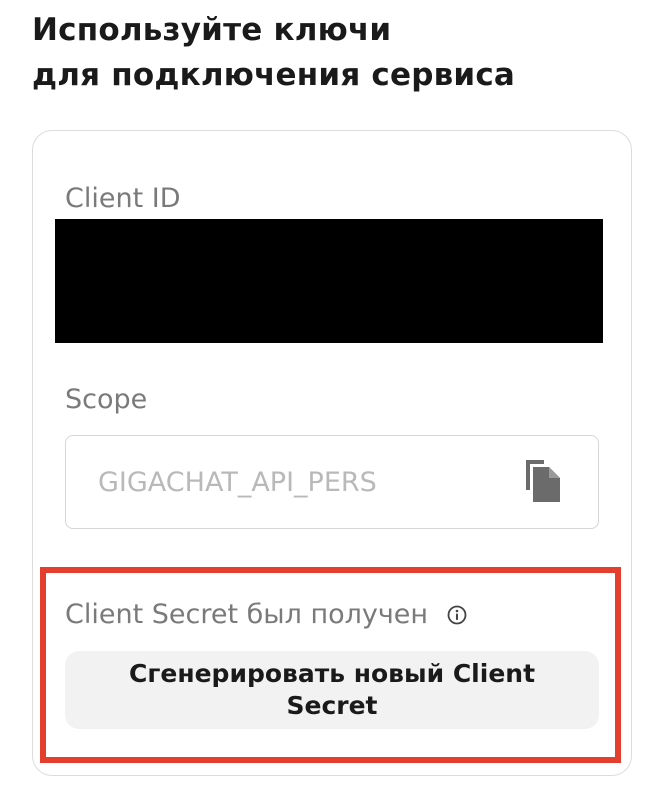 Image resolution: width=654 pixels, height=806 pixels. Describe the element at coordinates (247, 614) in the screenshot. I see `client-secret-status-text: Client Secret был получен` at that location.